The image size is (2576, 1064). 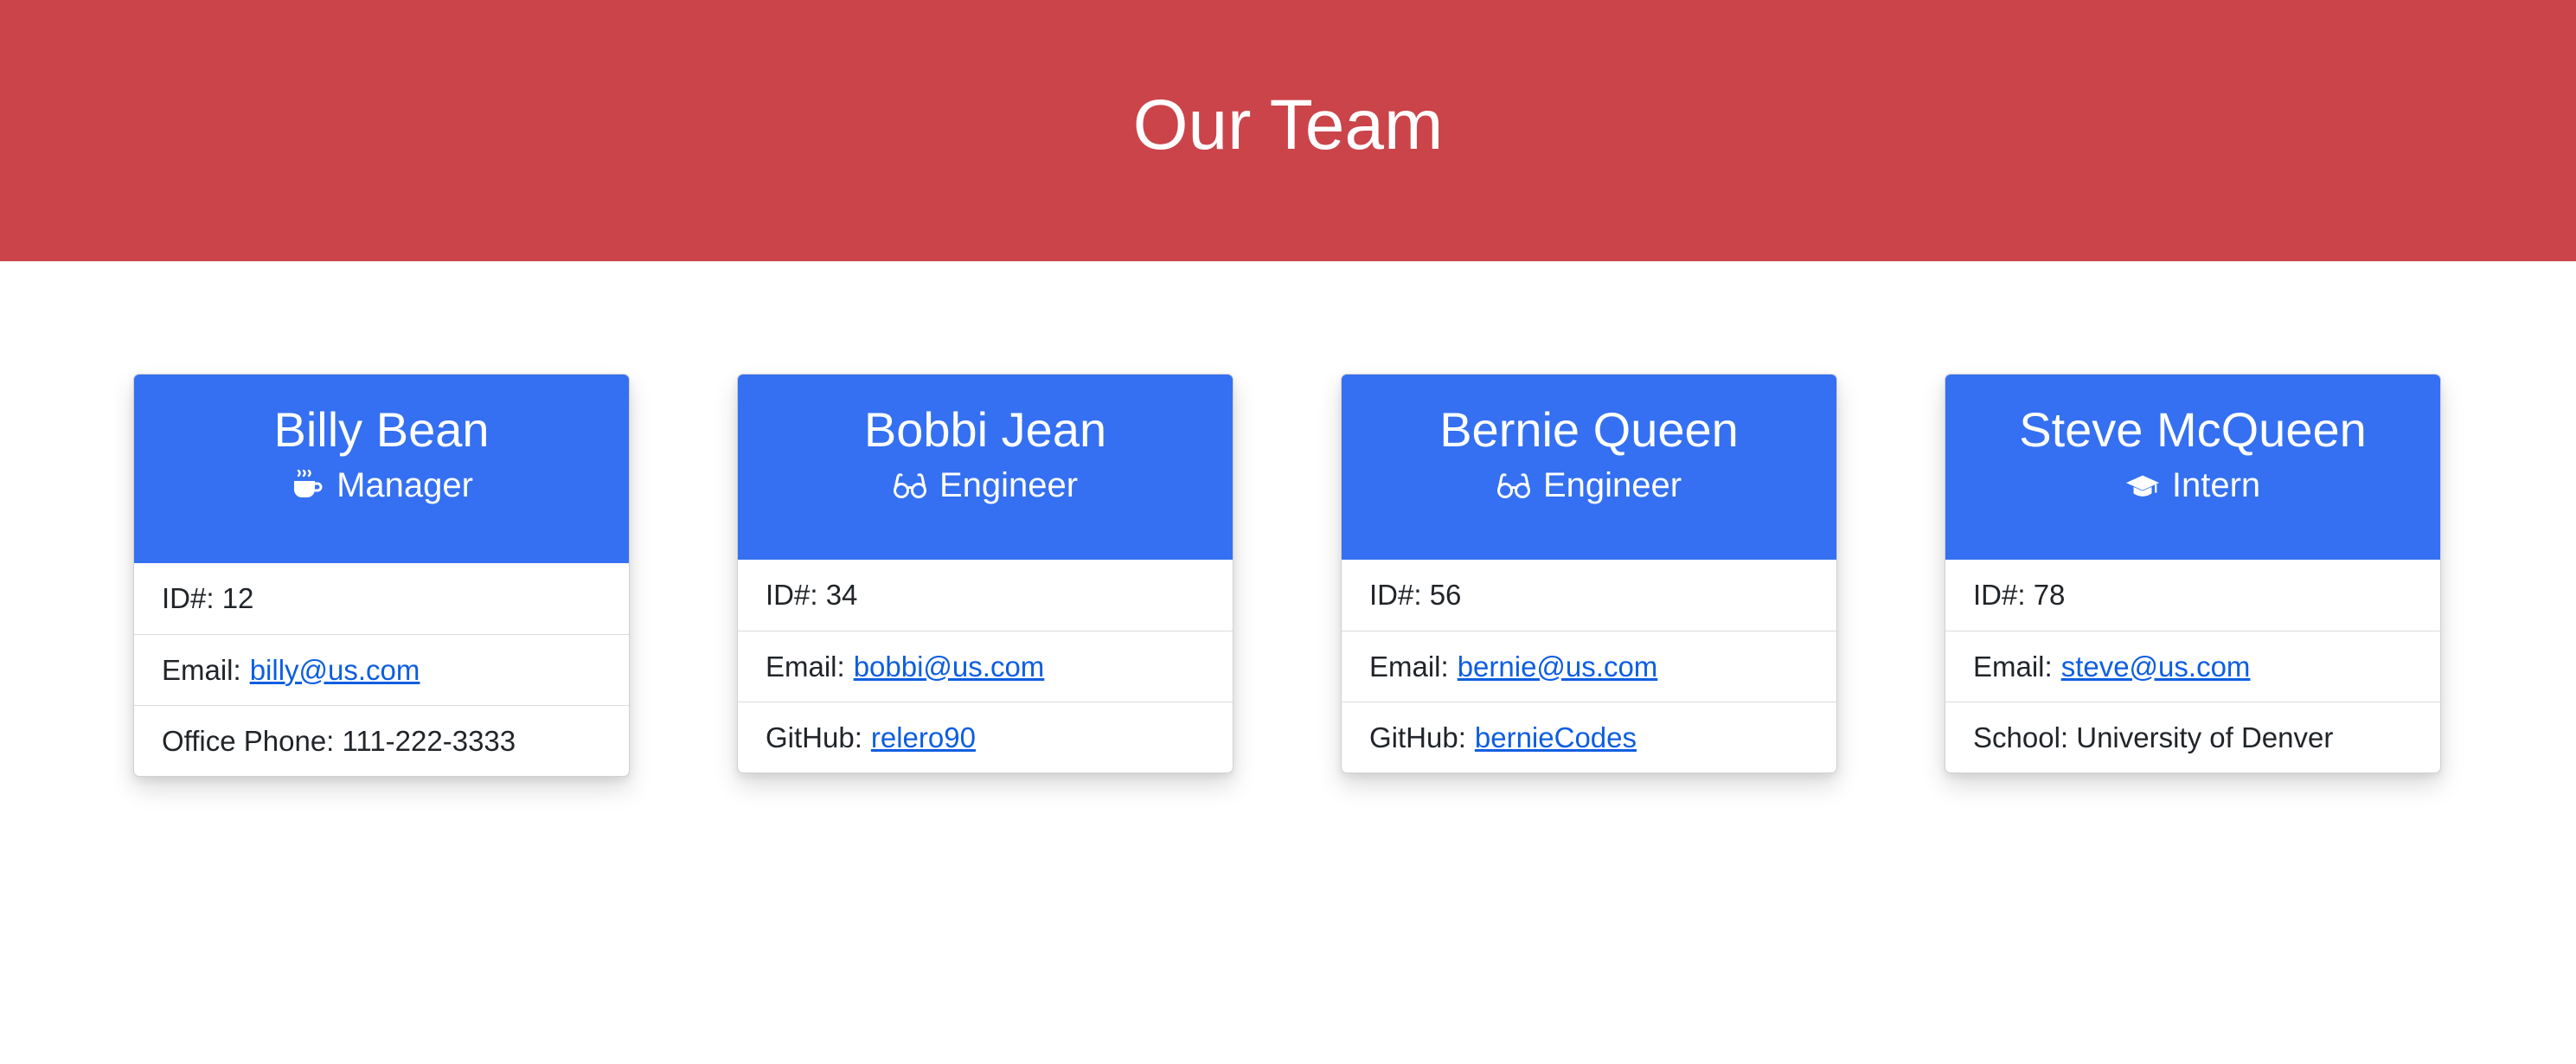 What do you see at coordinates (985, 737) in the screenshot?
I see `github: GitHub: relero90` at bounding box center [985, 737].